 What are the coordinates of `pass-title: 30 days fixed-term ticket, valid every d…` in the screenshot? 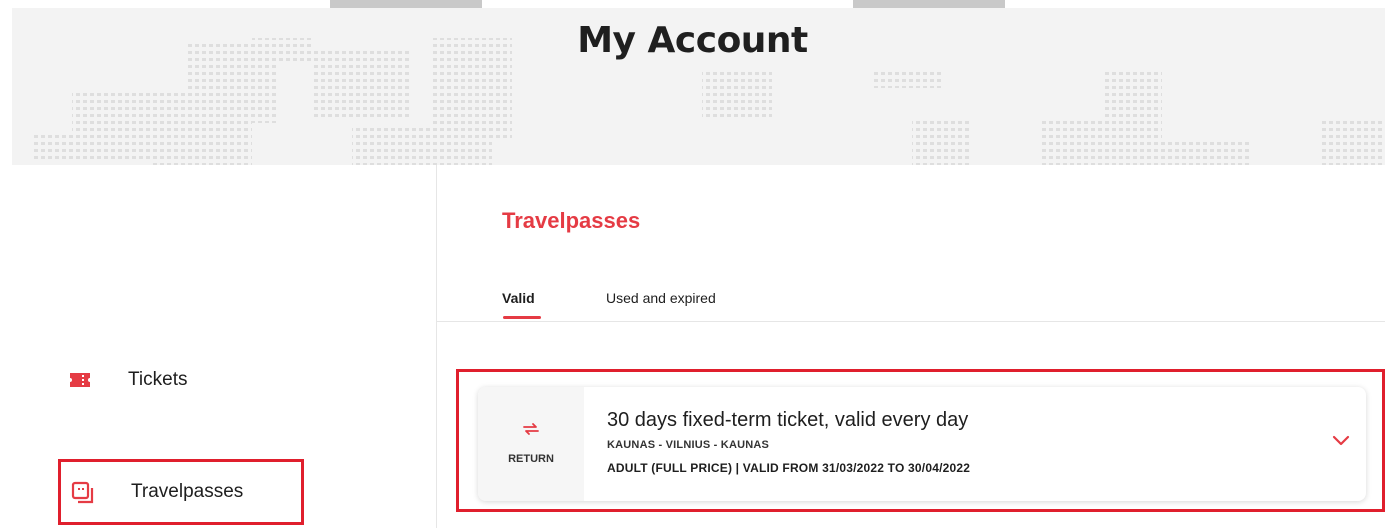 It's located at (788, 420).